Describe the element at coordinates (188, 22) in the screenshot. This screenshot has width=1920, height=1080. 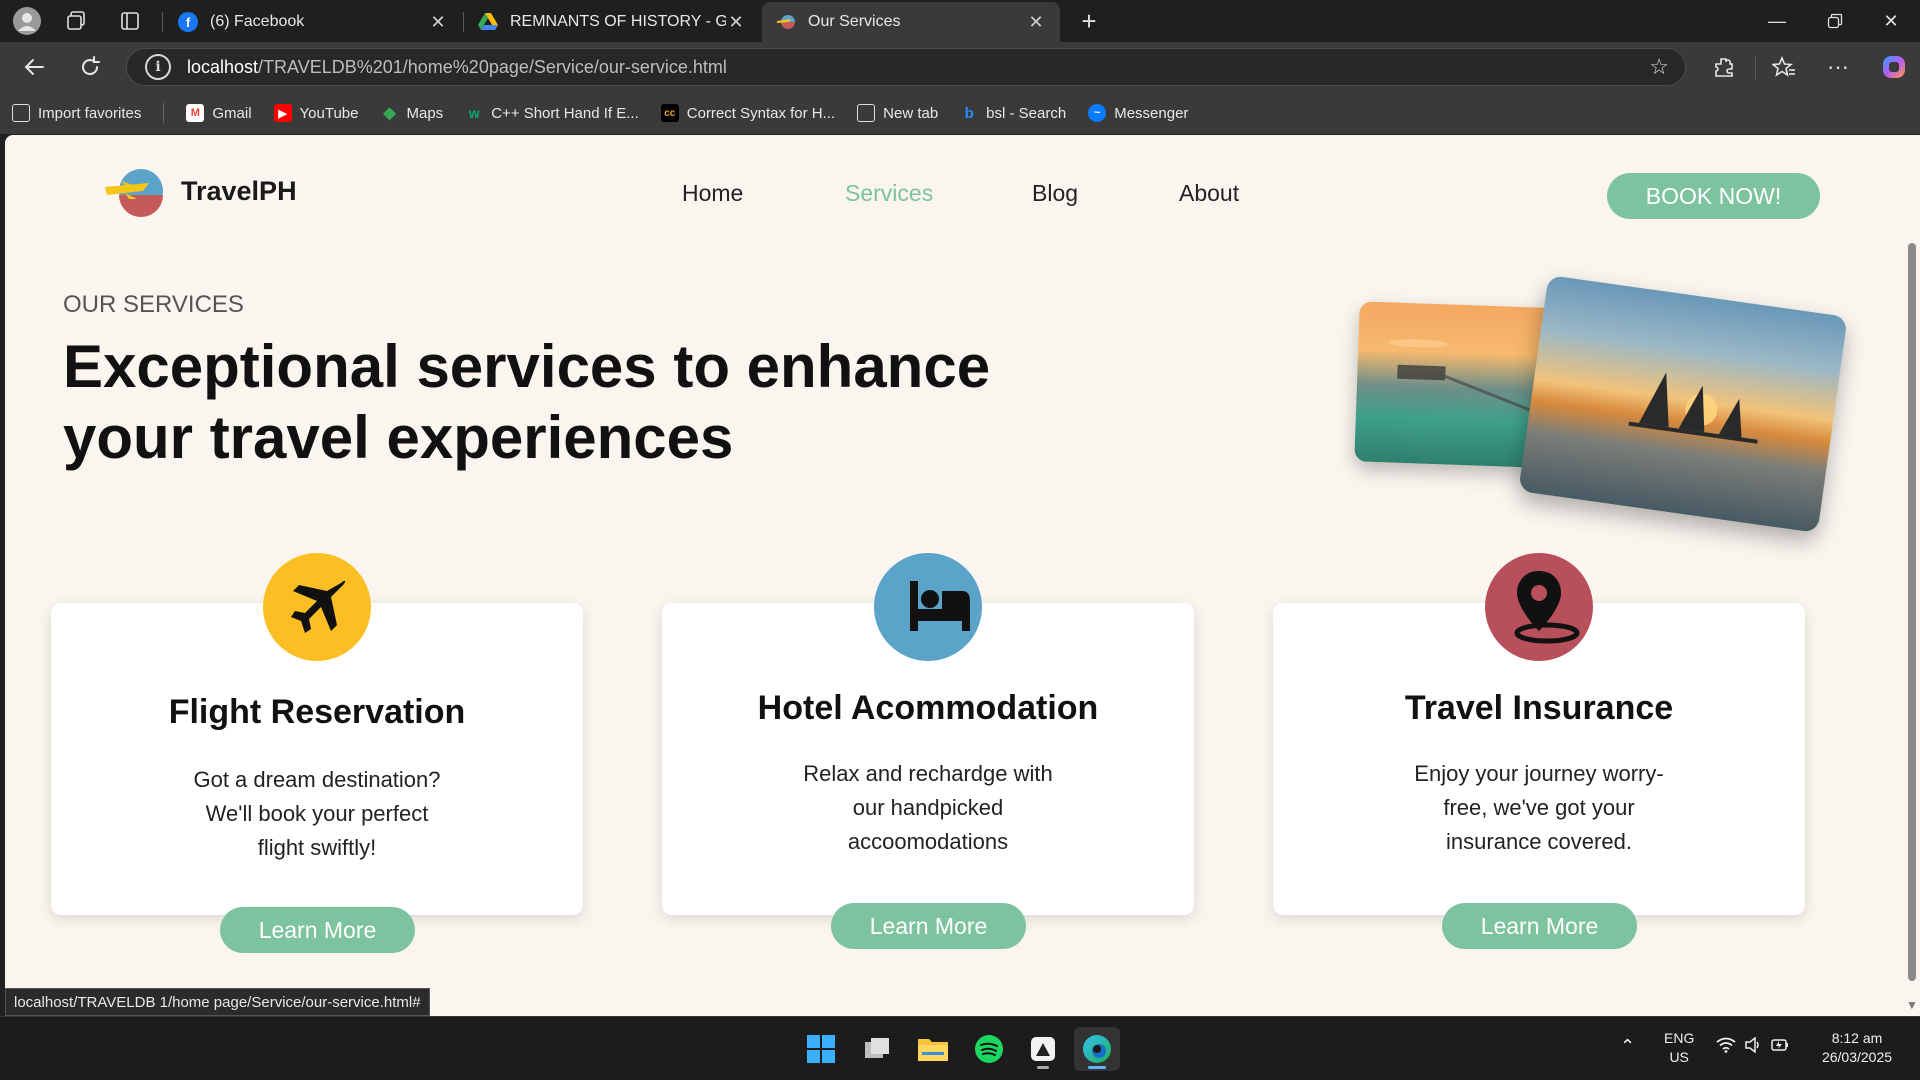
I see `facebook-icon: f` at that location.